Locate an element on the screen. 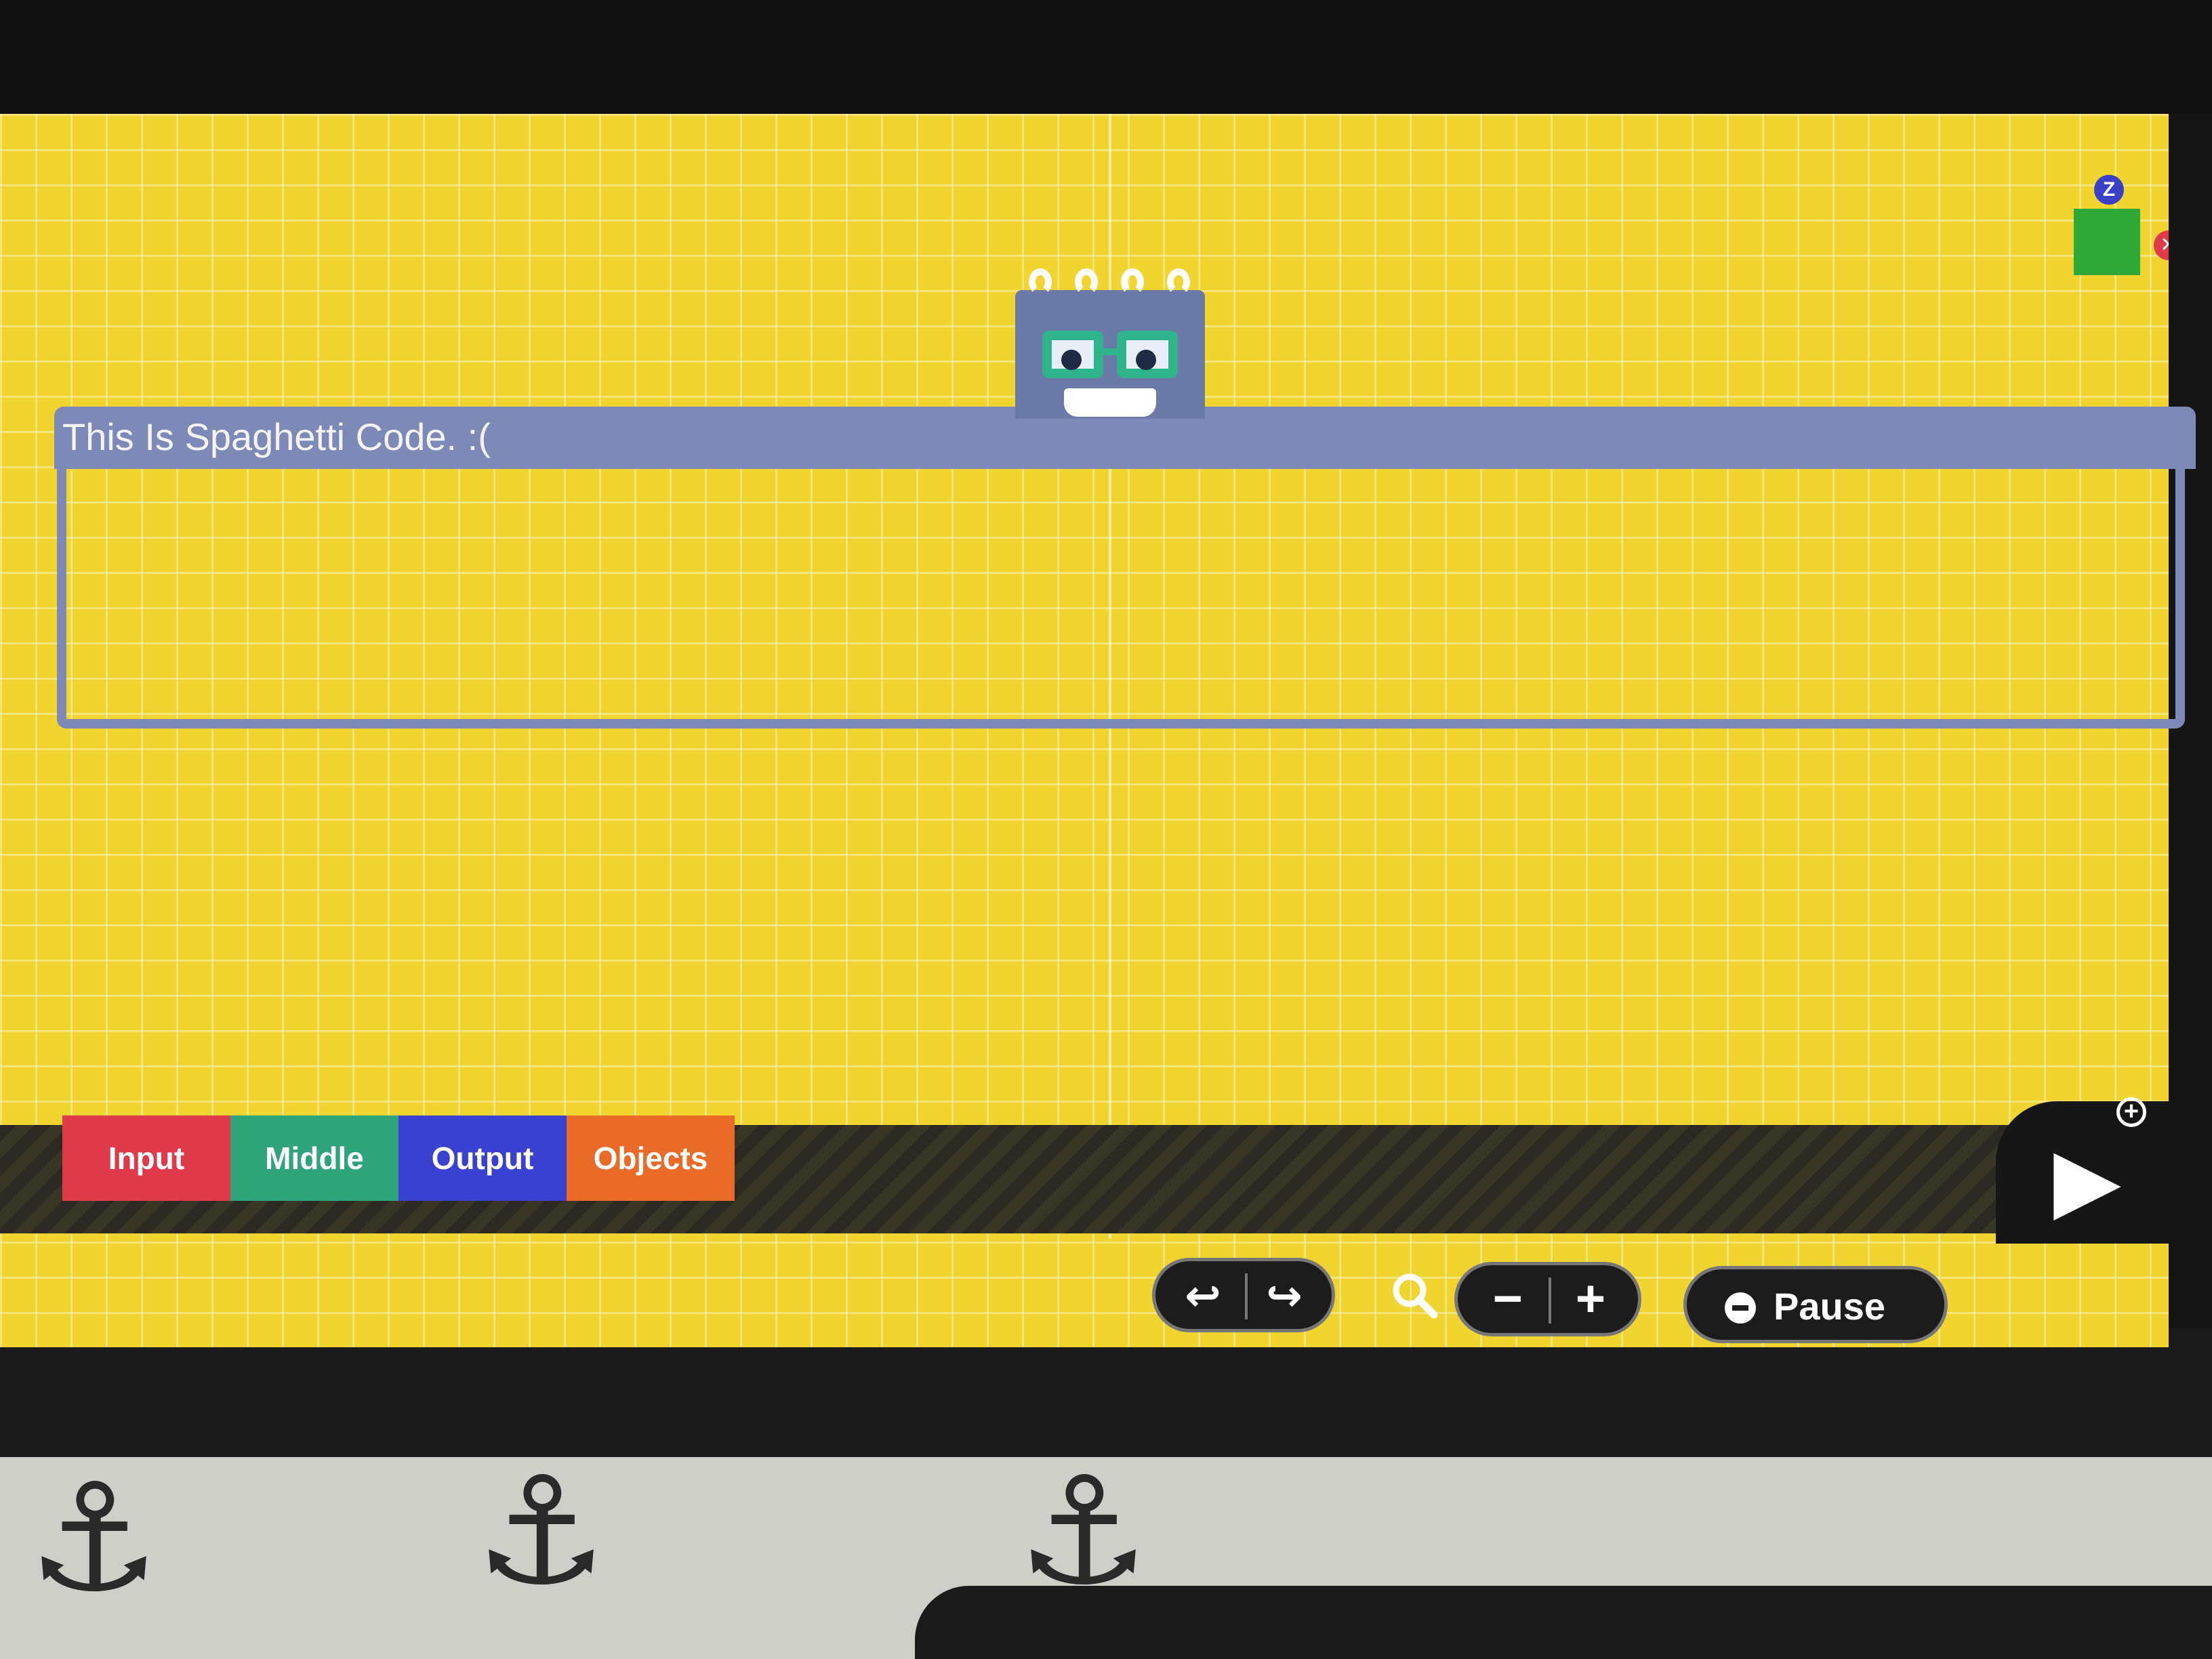  play-icon: ▶ is located at coordinates (2087, 1179).